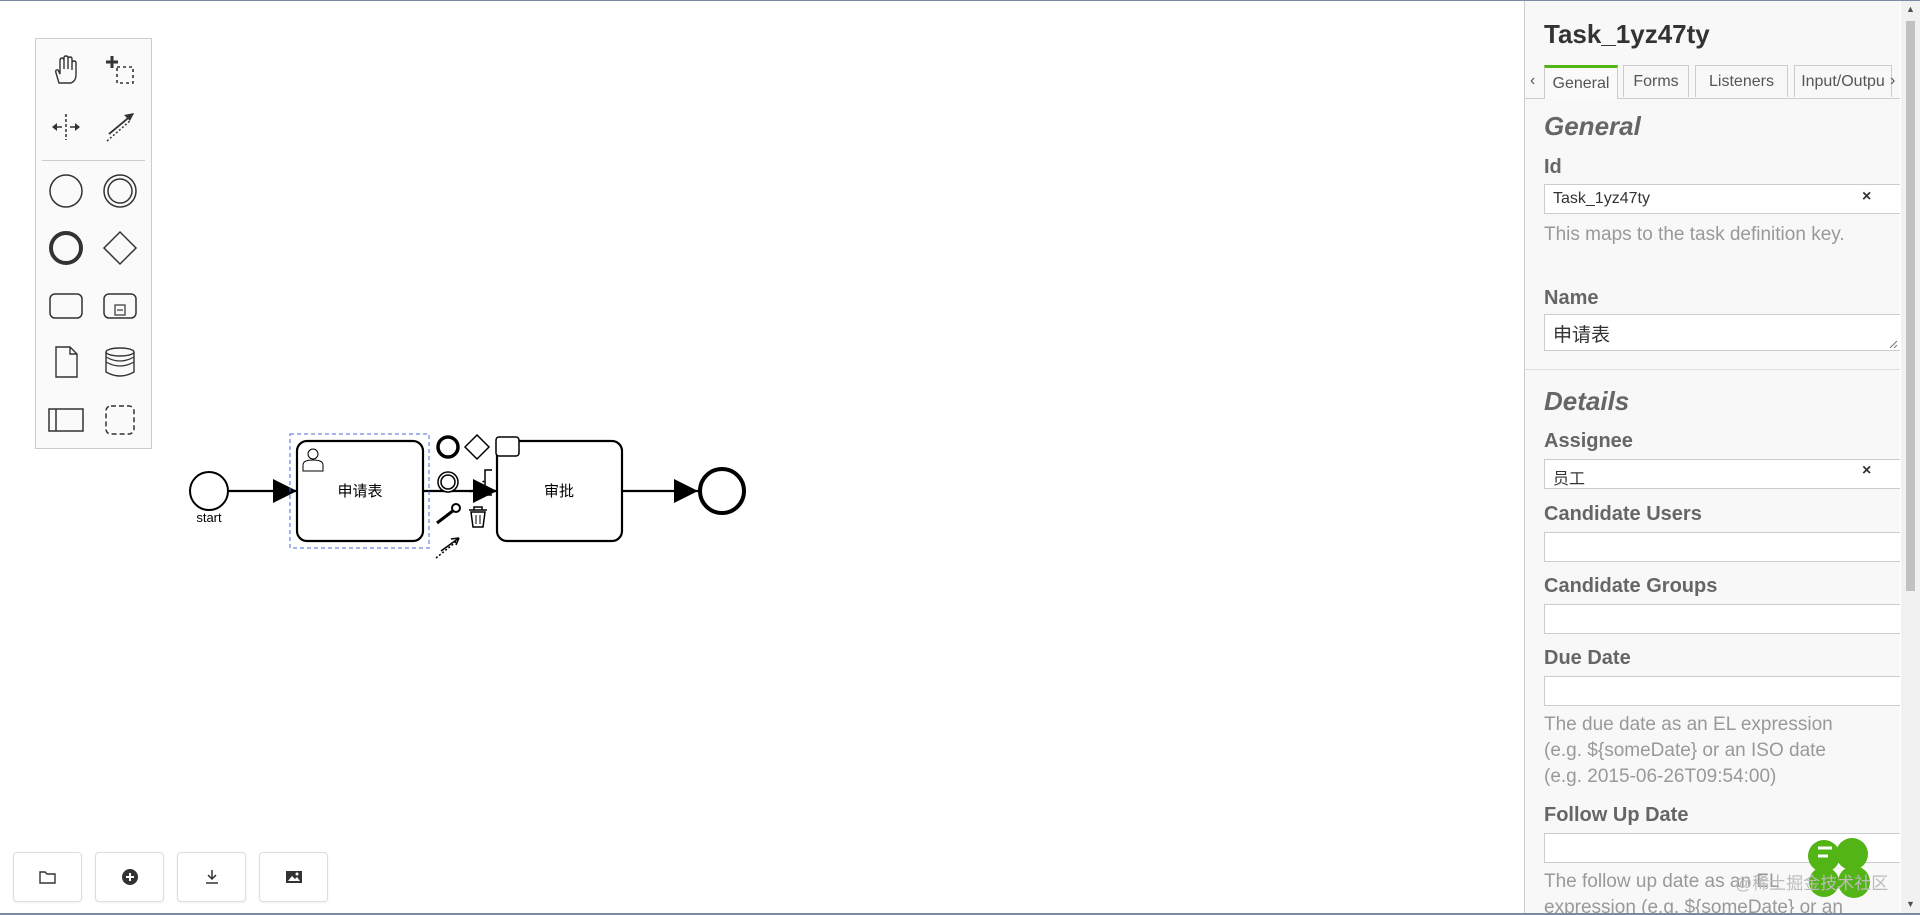 The width and height of the screenshot is (1920, 915). I want to click on folder-icon, so click(47, 877).